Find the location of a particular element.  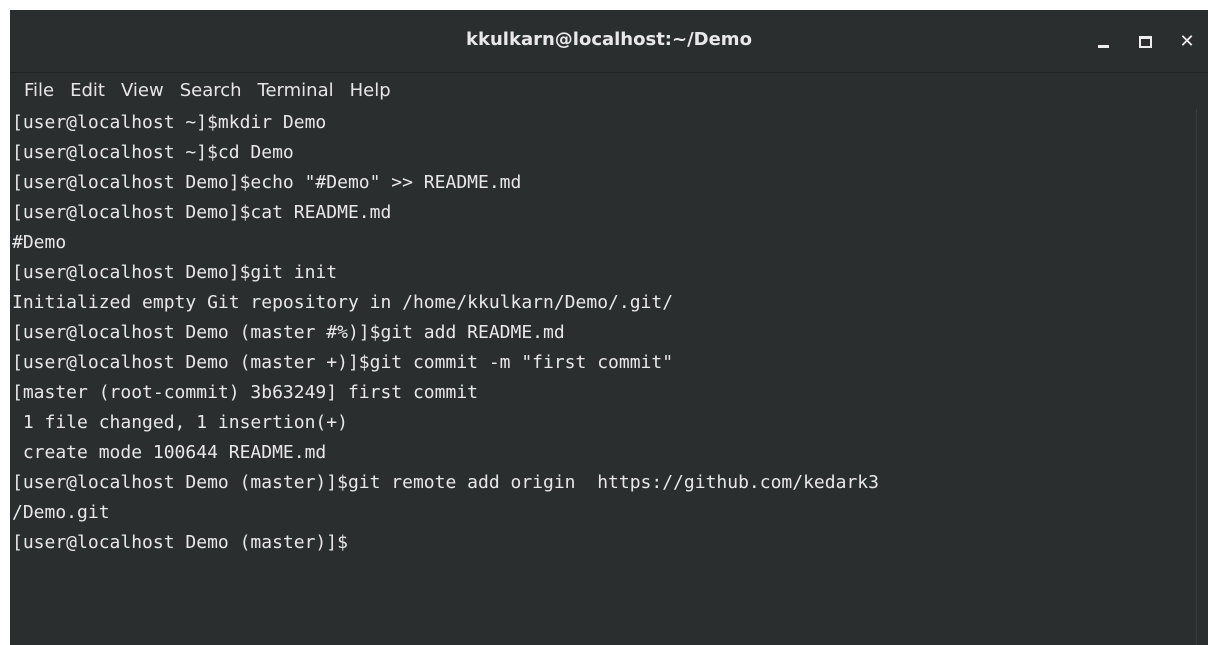

terminal-line: [user@localhost ~]$cd Demo is located at coordinates (153, 152).